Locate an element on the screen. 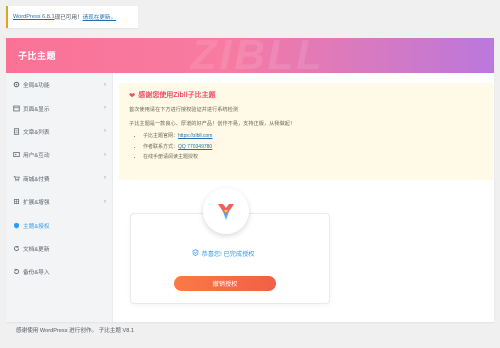  list-item: 子比主题官网：https://zibll.com is located at coordinates (313, 135).